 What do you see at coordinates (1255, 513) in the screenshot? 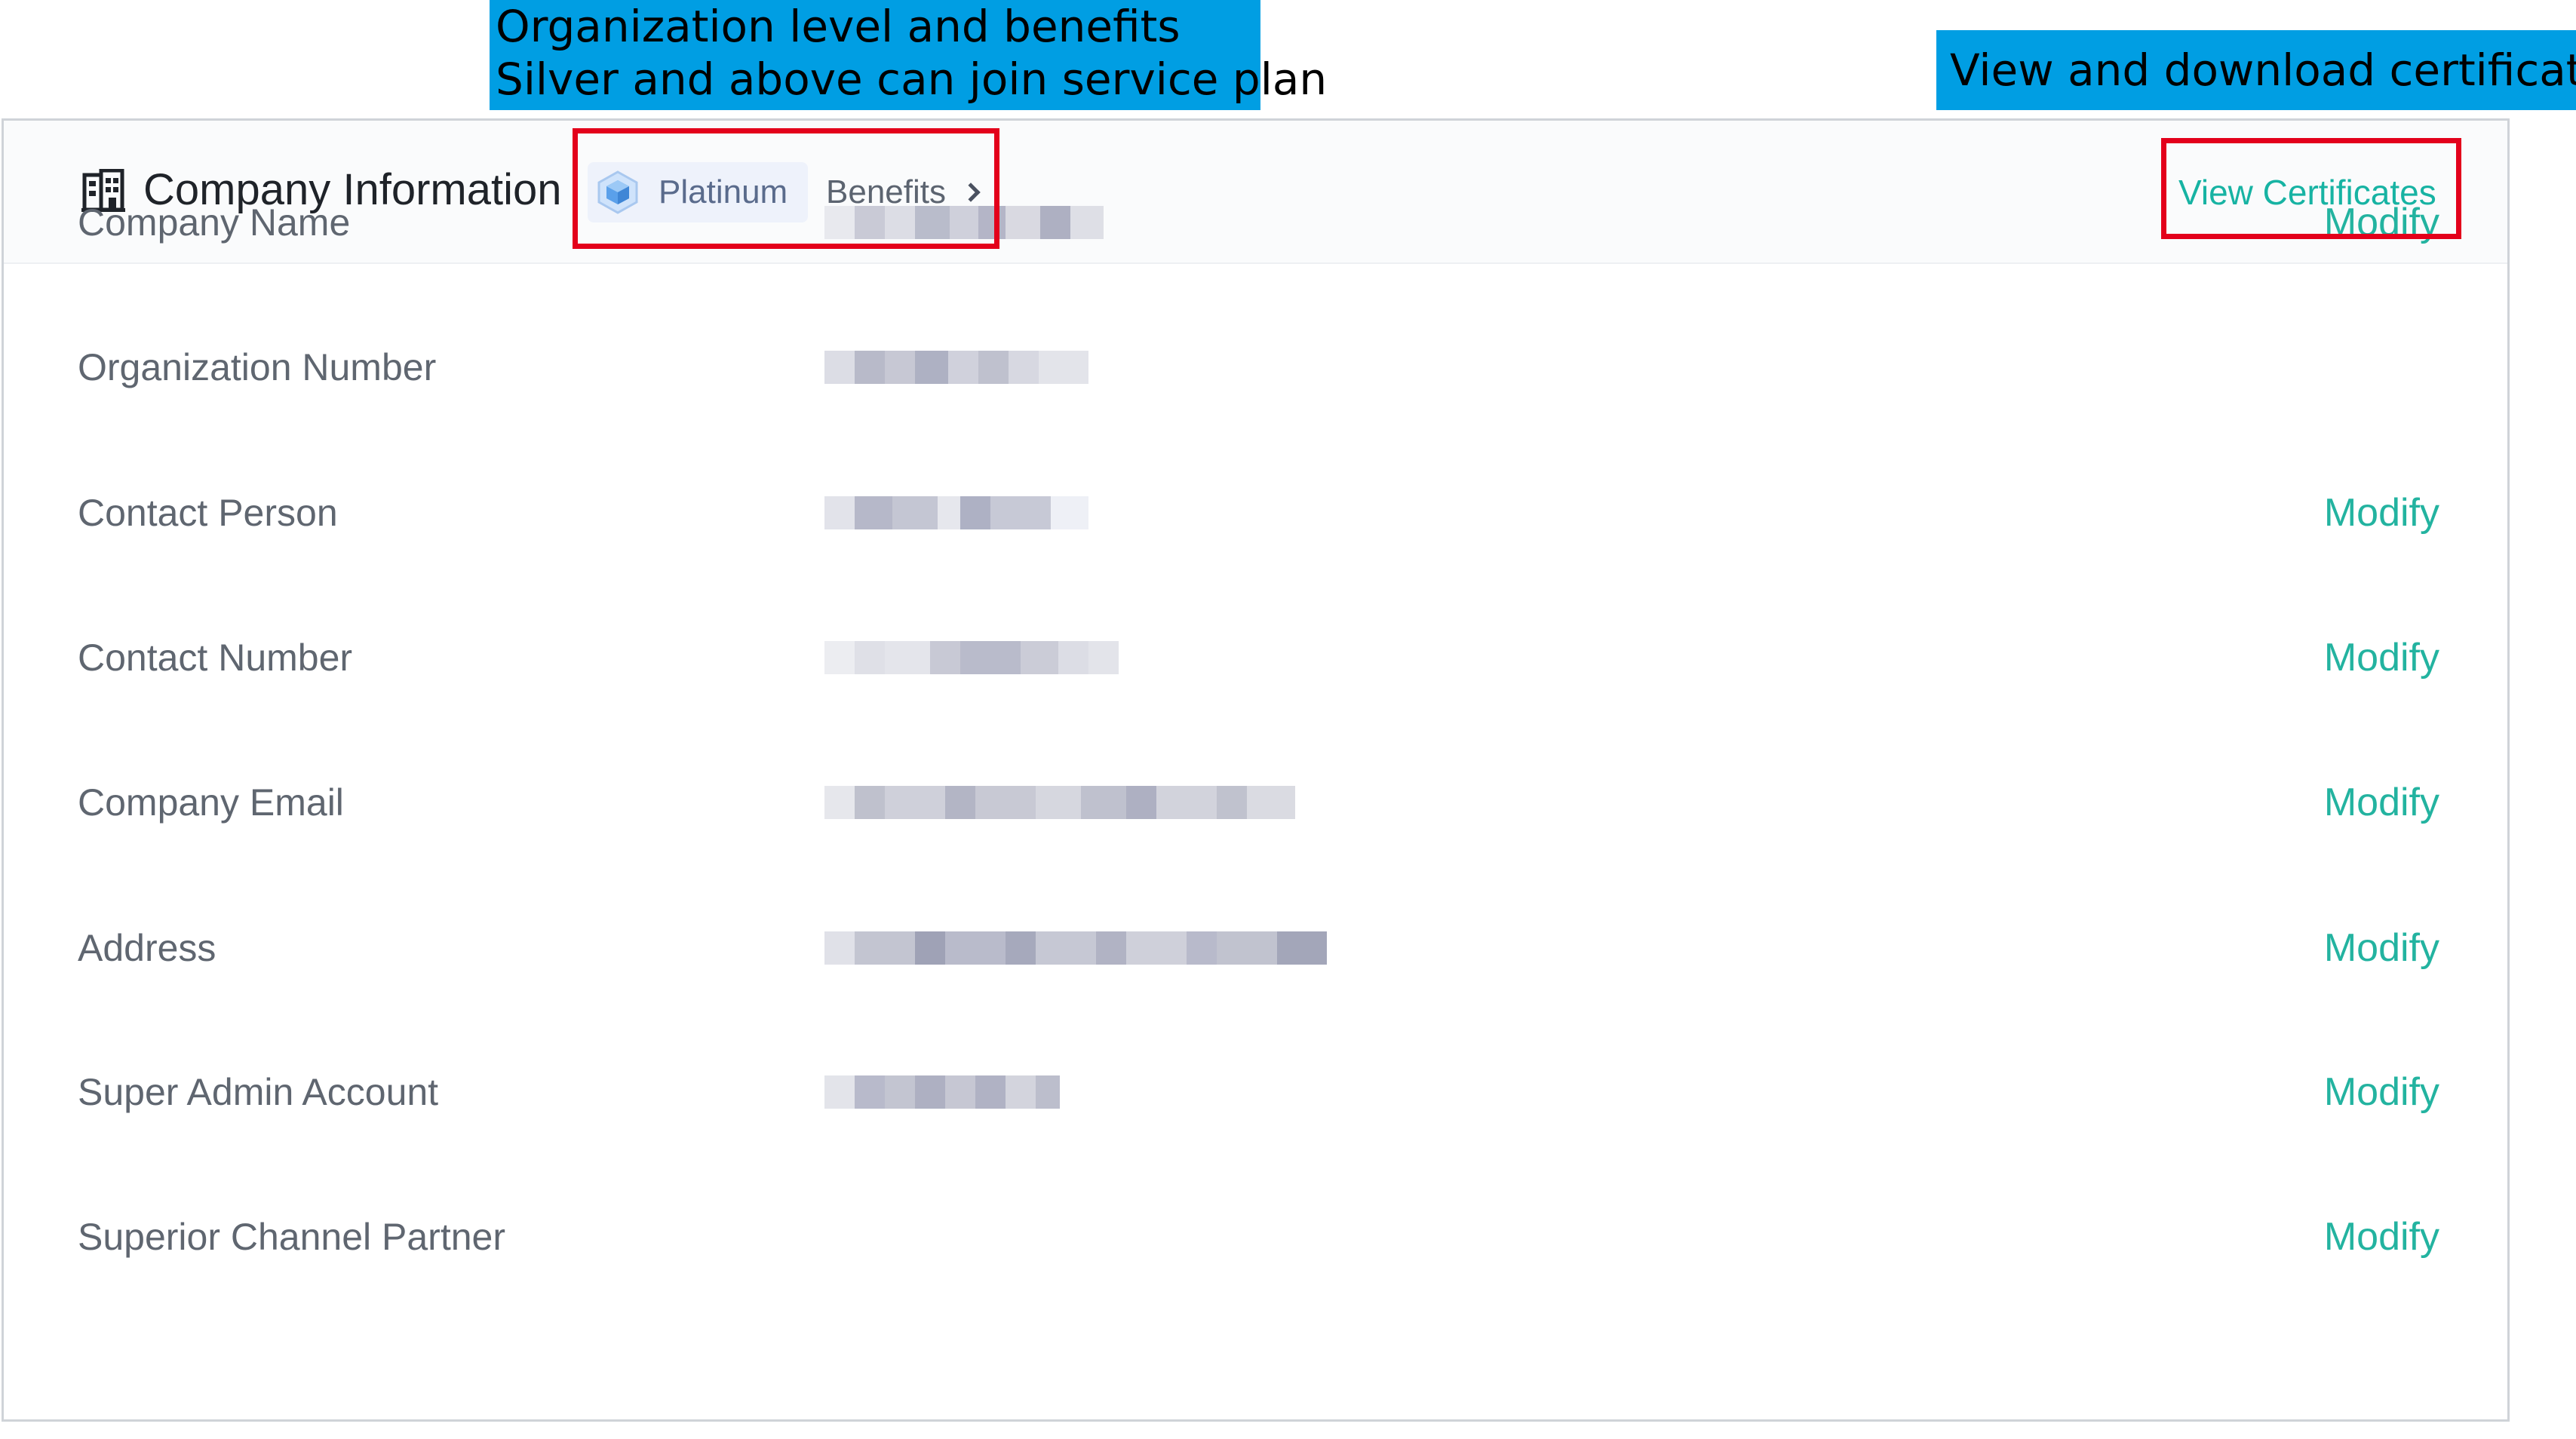
I see `info-row: Contact Person Modify` at bounding box center [1255, 513].